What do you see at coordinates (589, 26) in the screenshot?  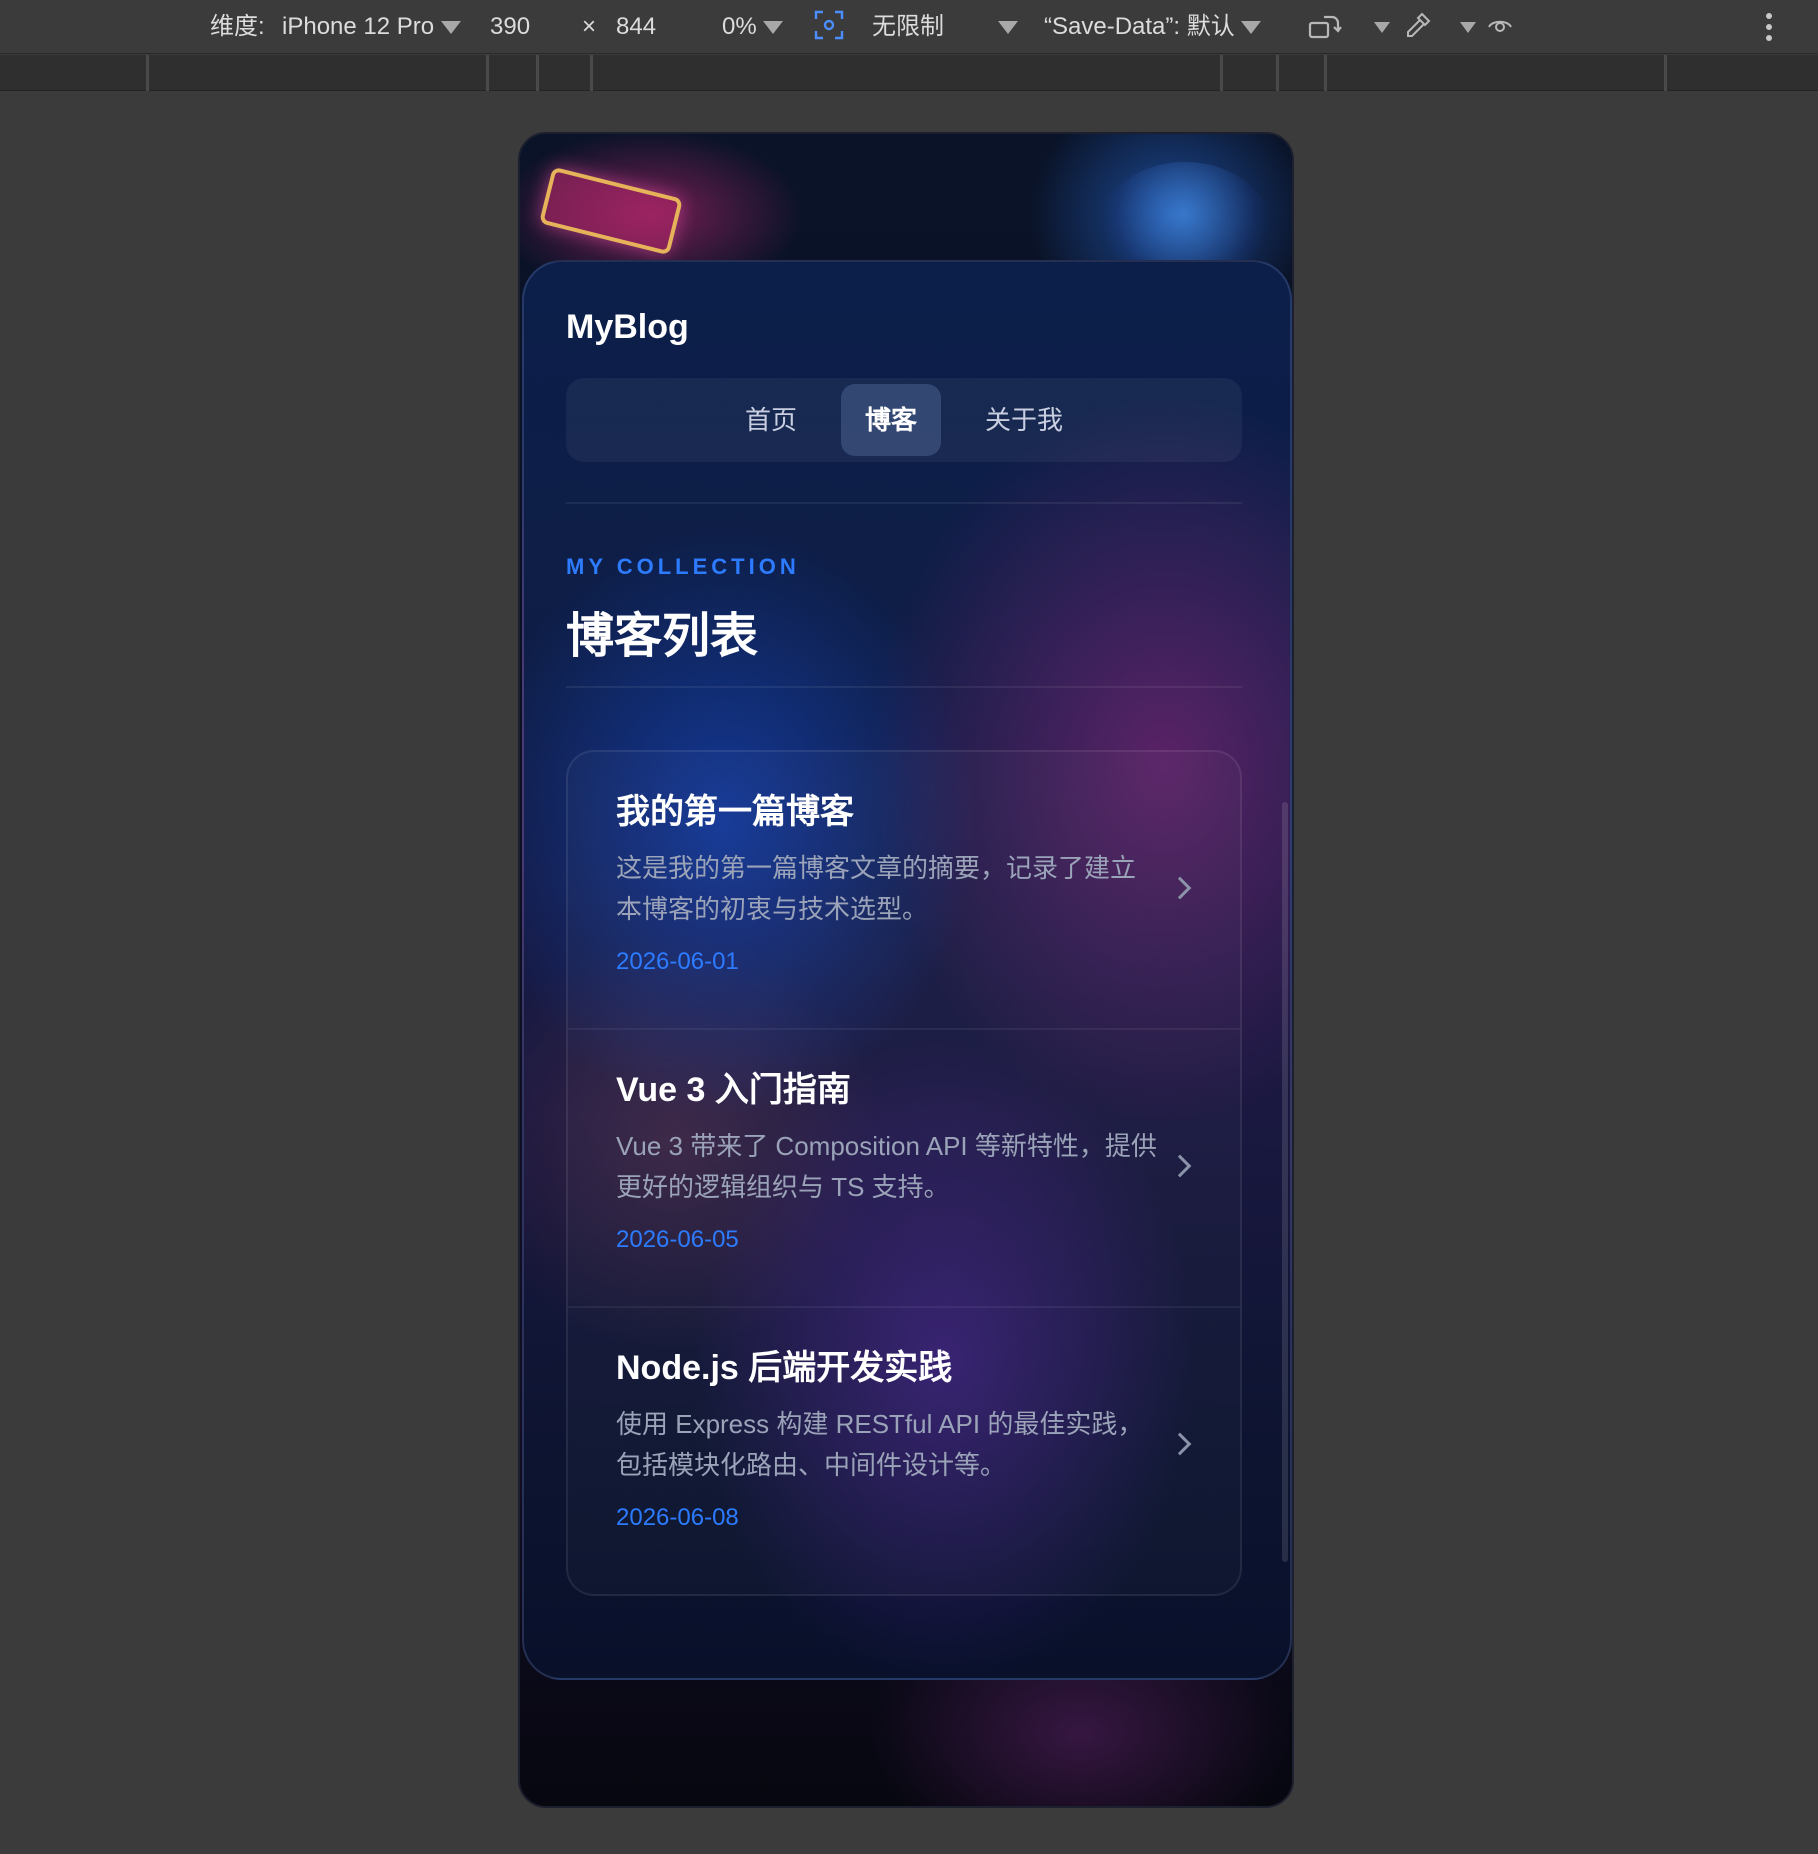 I see `times-icon: ×` at bounding box center [589, 26].